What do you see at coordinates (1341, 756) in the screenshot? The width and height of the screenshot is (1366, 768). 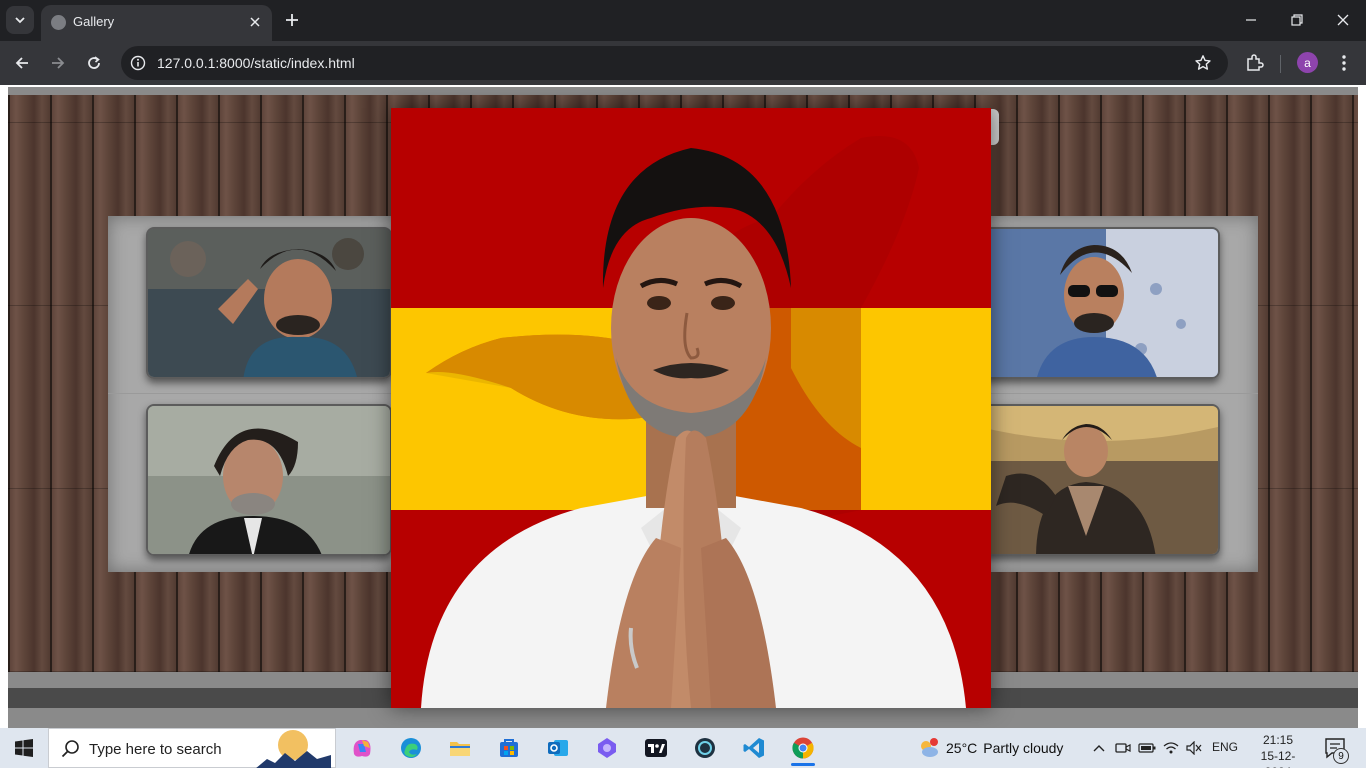 I see `notification-count-badge: 9` at bounding box center [1341, 756].